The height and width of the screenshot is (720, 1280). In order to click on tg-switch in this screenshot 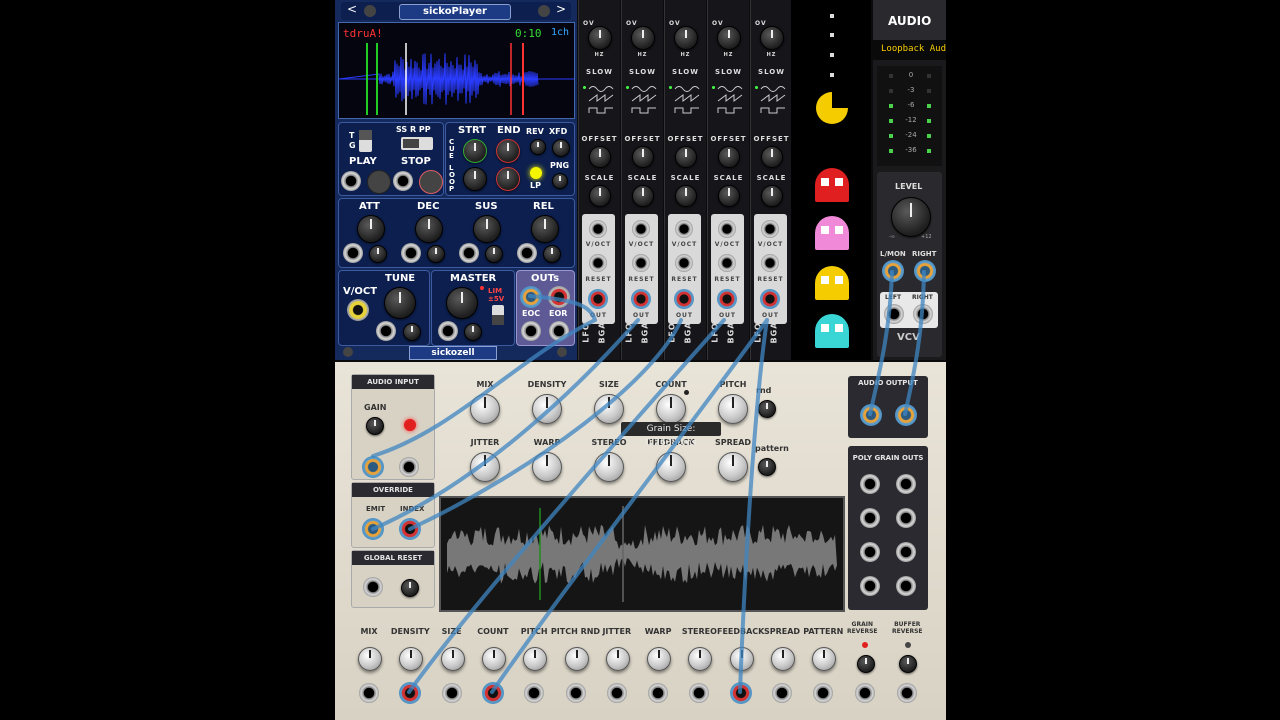, I will do `click(365, 141)`.